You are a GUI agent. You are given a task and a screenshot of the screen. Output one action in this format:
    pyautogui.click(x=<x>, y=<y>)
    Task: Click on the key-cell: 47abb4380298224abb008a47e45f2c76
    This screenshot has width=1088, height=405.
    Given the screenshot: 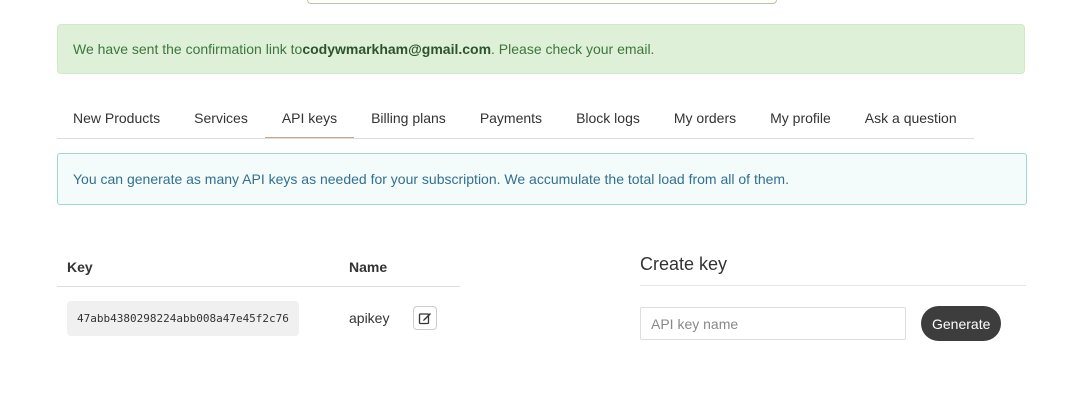 What is the action you would take?
    pyautogui.click(x=198, y=318)
    